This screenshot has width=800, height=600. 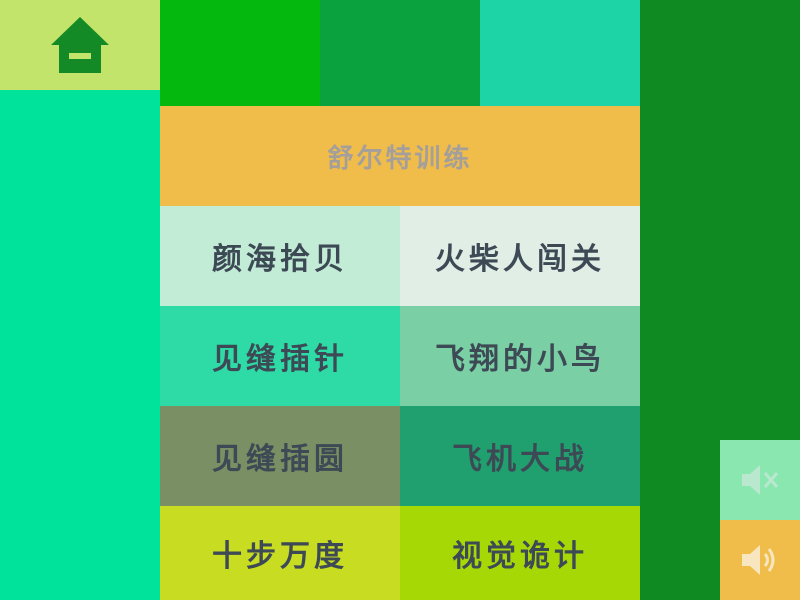 I want to click on speaker-volume-icon, so click(x=758, y=560).